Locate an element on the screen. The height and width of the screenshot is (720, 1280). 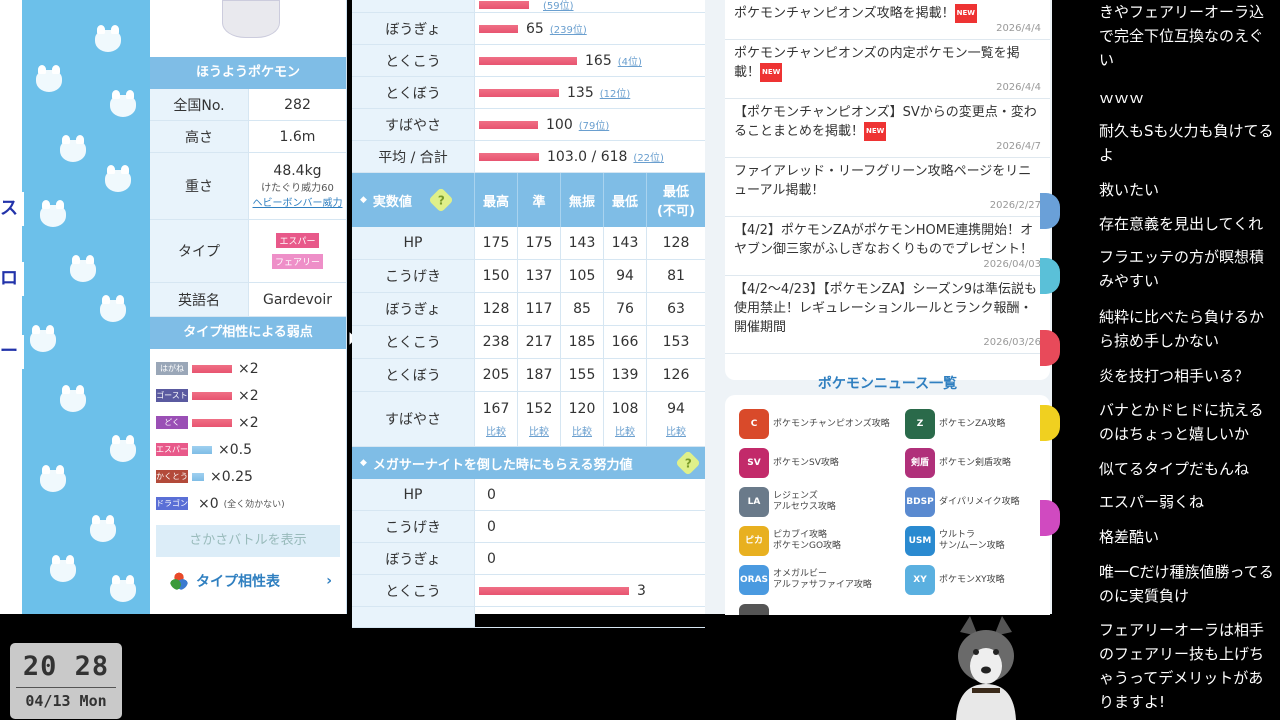
weakness-row: どく ×2 is located at coordinates (248, 422).